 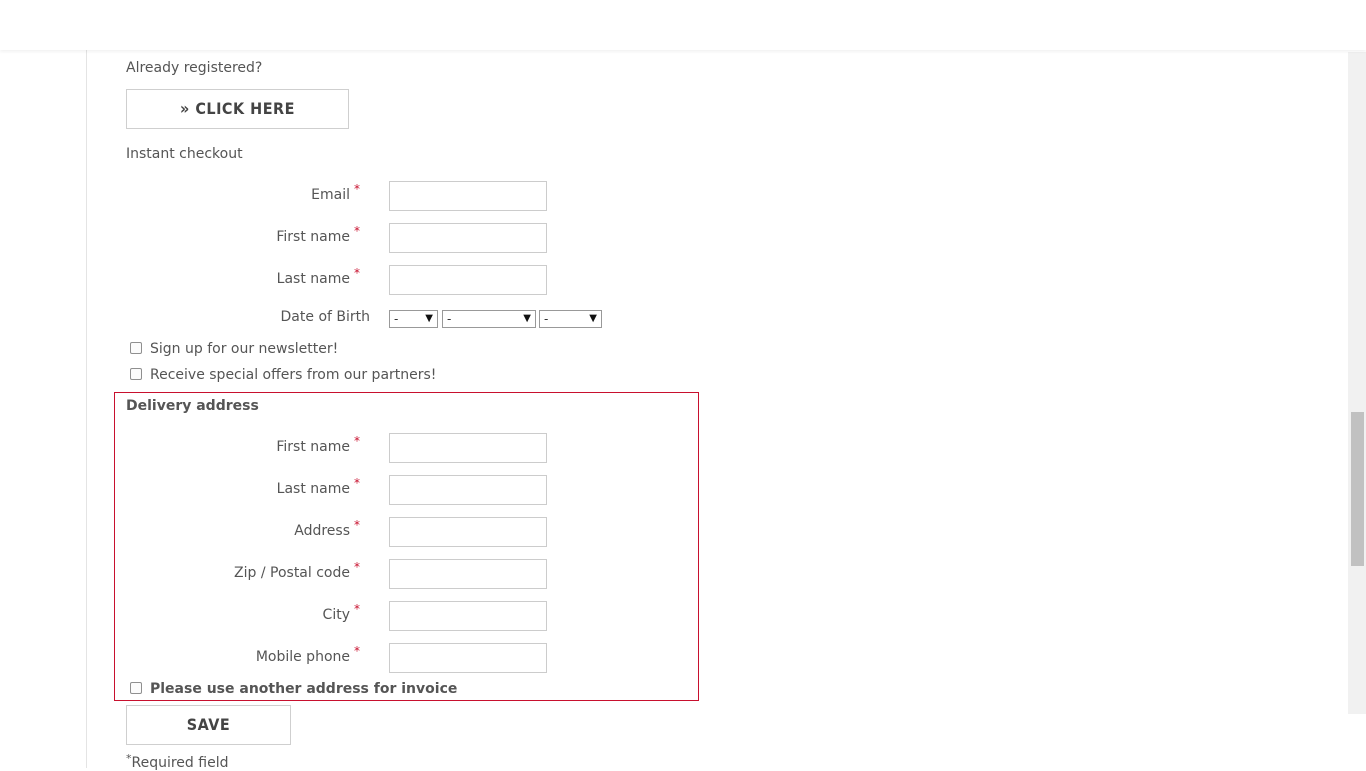 I want to click on last-name-label: Last name *, so click(x=318, y=276).